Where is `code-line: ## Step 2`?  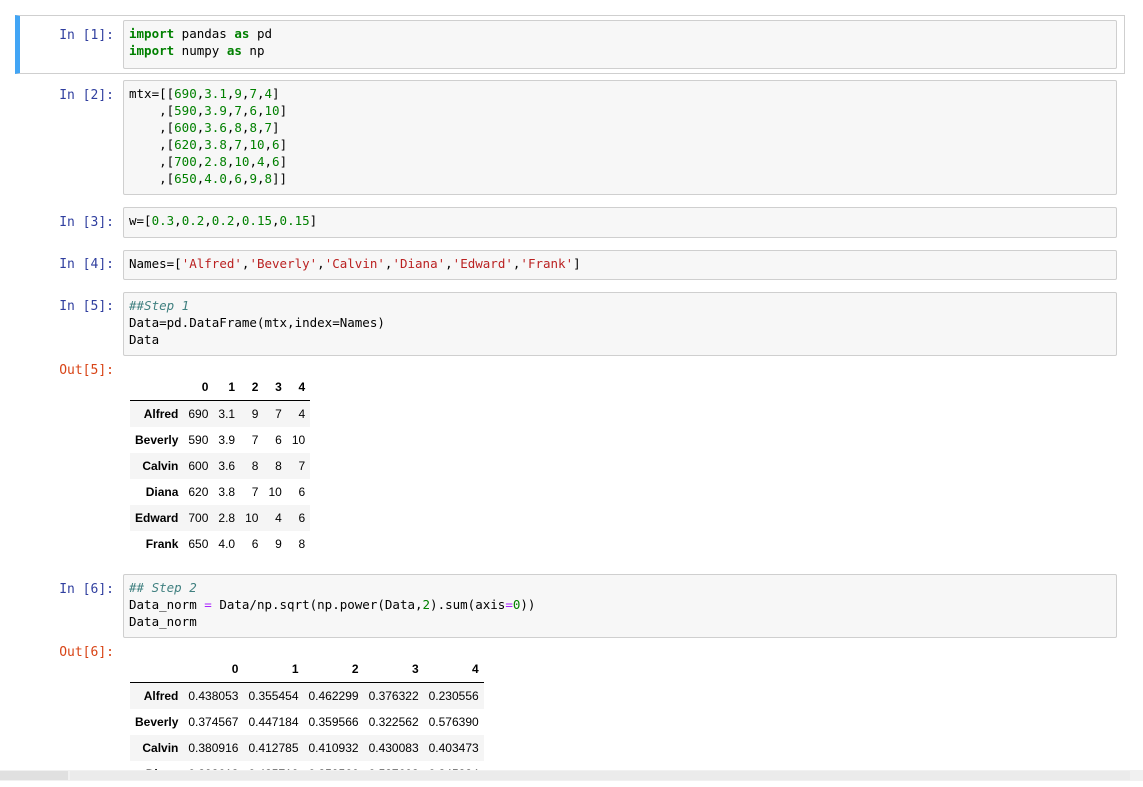
code-line: ## Step 2 is located at coordinates (620, 587).